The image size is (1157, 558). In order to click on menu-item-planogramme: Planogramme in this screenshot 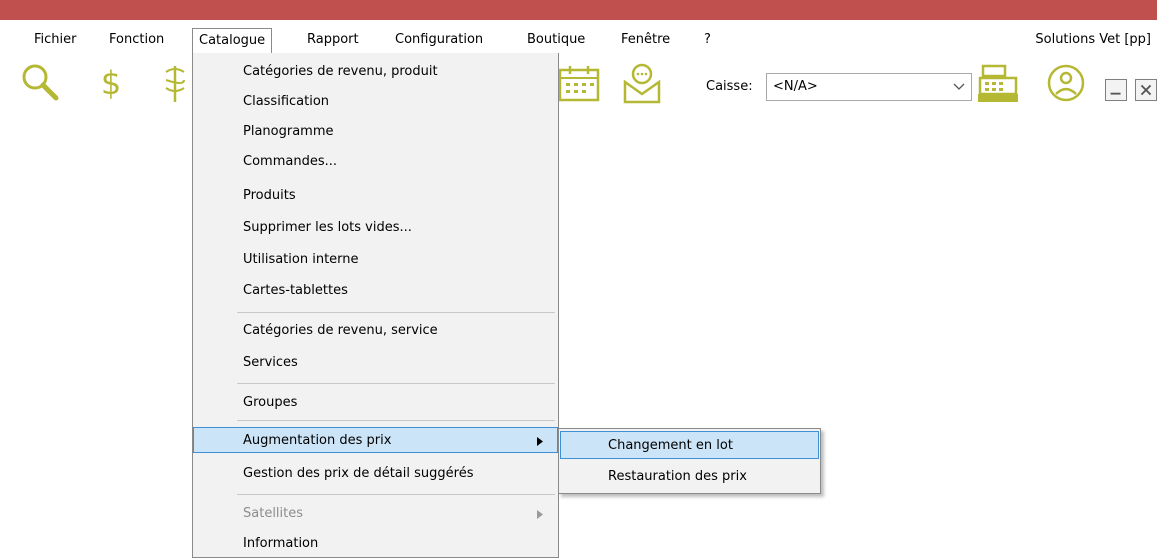, I will do `click(375, 132)`.